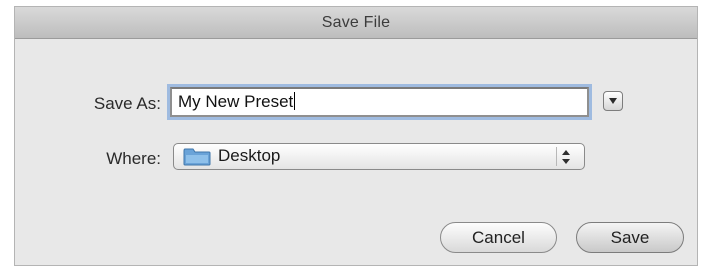 The height and width of the screenshot is (270, 702). I want to click on location-value: Desktop, so click(249, 155).